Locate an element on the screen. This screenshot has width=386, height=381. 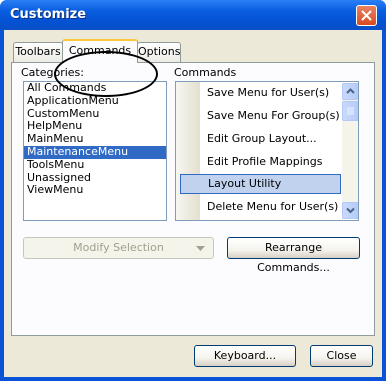
chevron-down-icon is located at coordinates (350, 210).